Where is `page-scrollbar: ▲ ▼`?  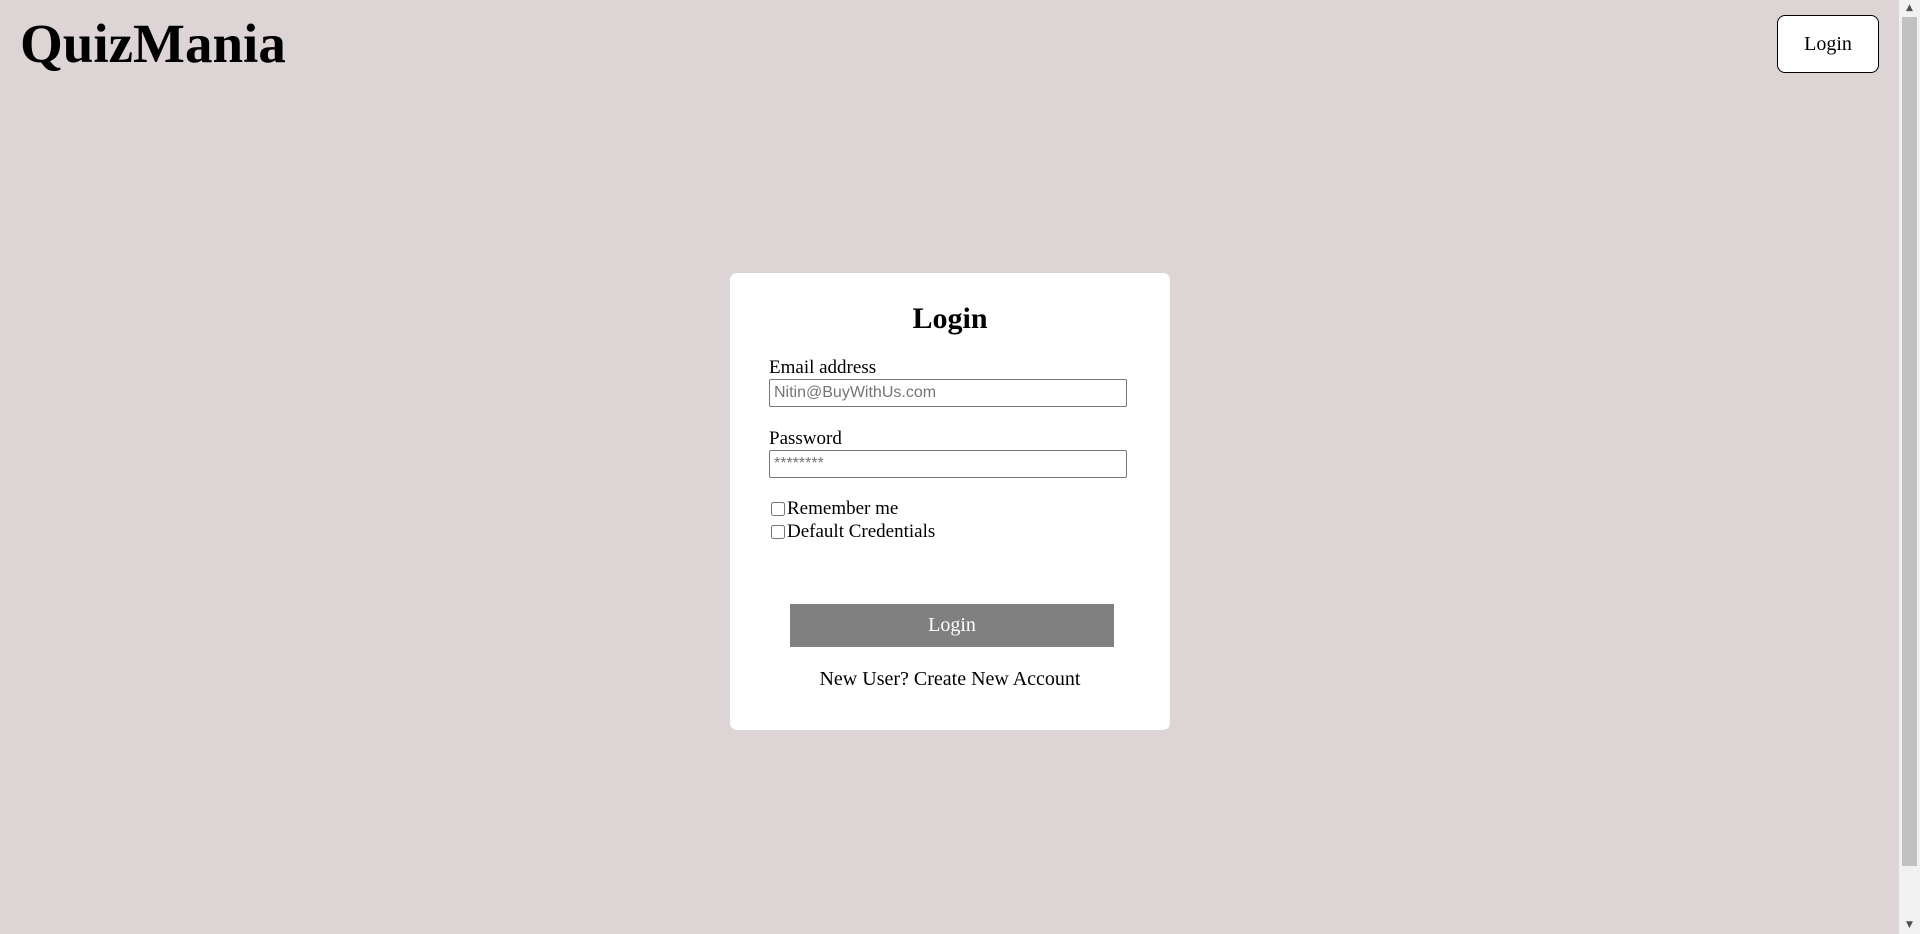
page-scrollbar: ▲ ▼ is located at coordinates (1909, 467).